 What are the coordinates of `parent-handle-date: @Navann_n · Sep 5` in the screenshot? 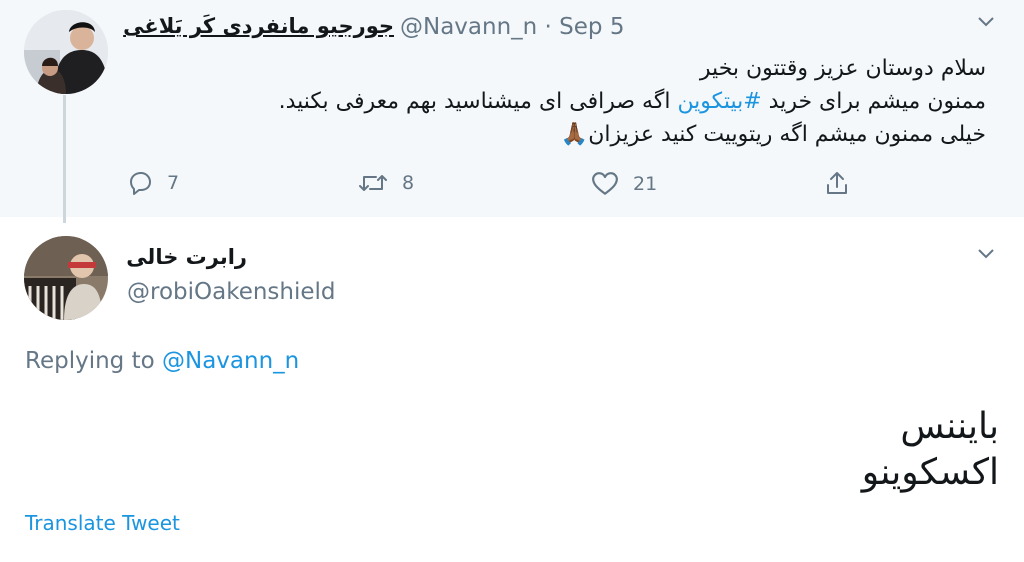 It's located at (512, 27).